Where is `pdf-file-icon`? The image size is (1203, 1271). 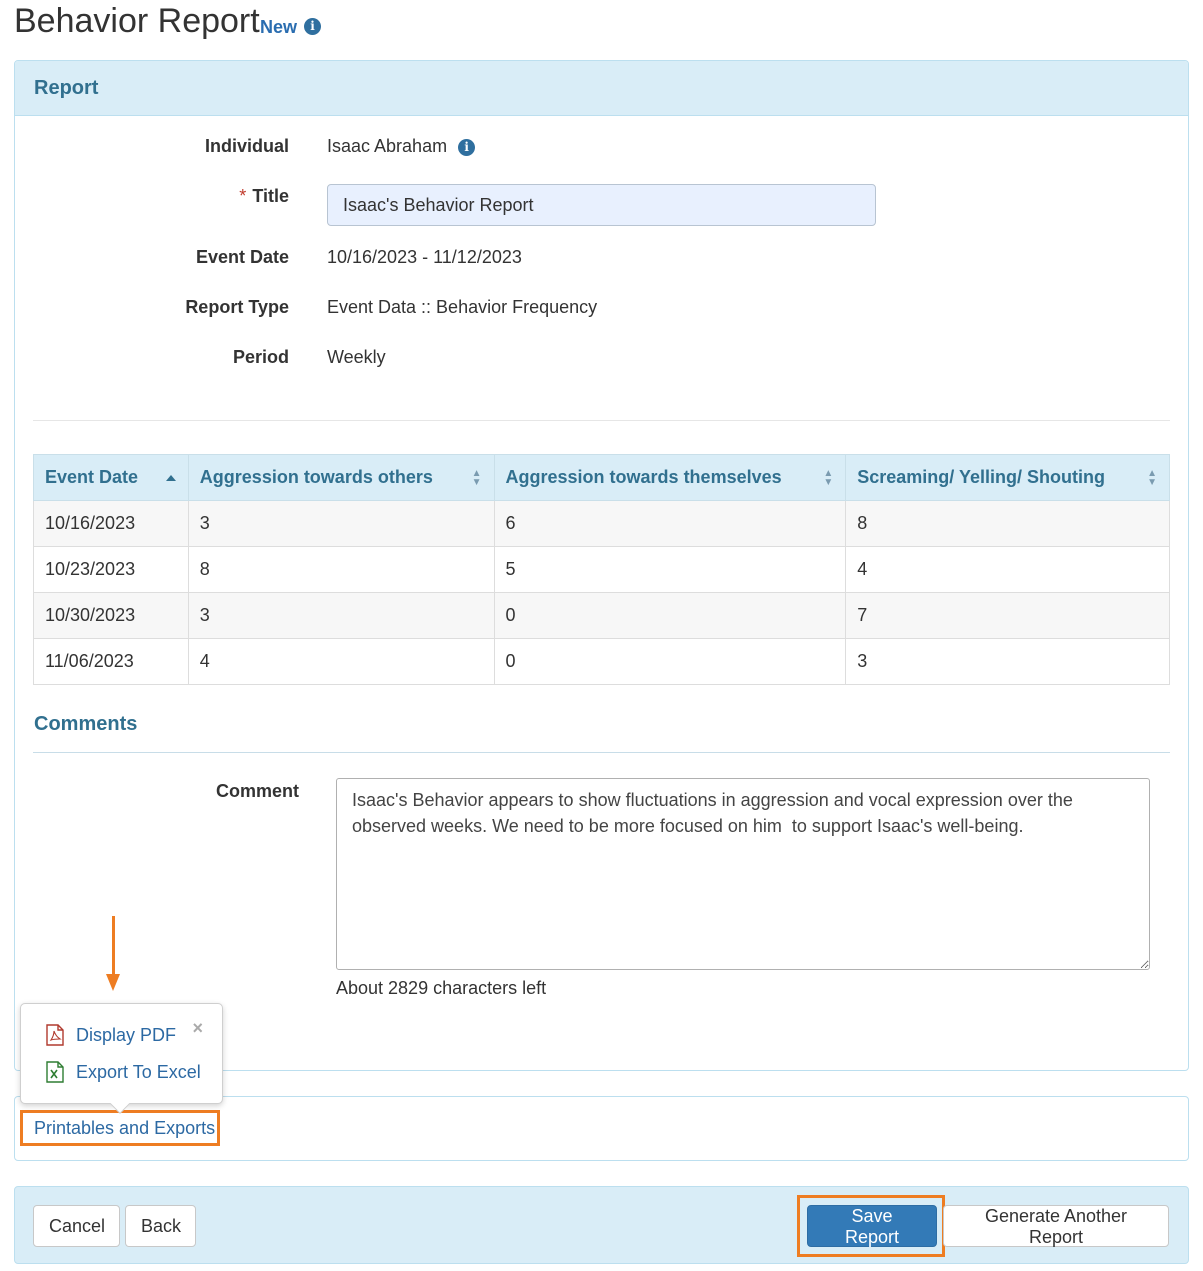 pdf-file-icon is located at coordinates (55, 1035).